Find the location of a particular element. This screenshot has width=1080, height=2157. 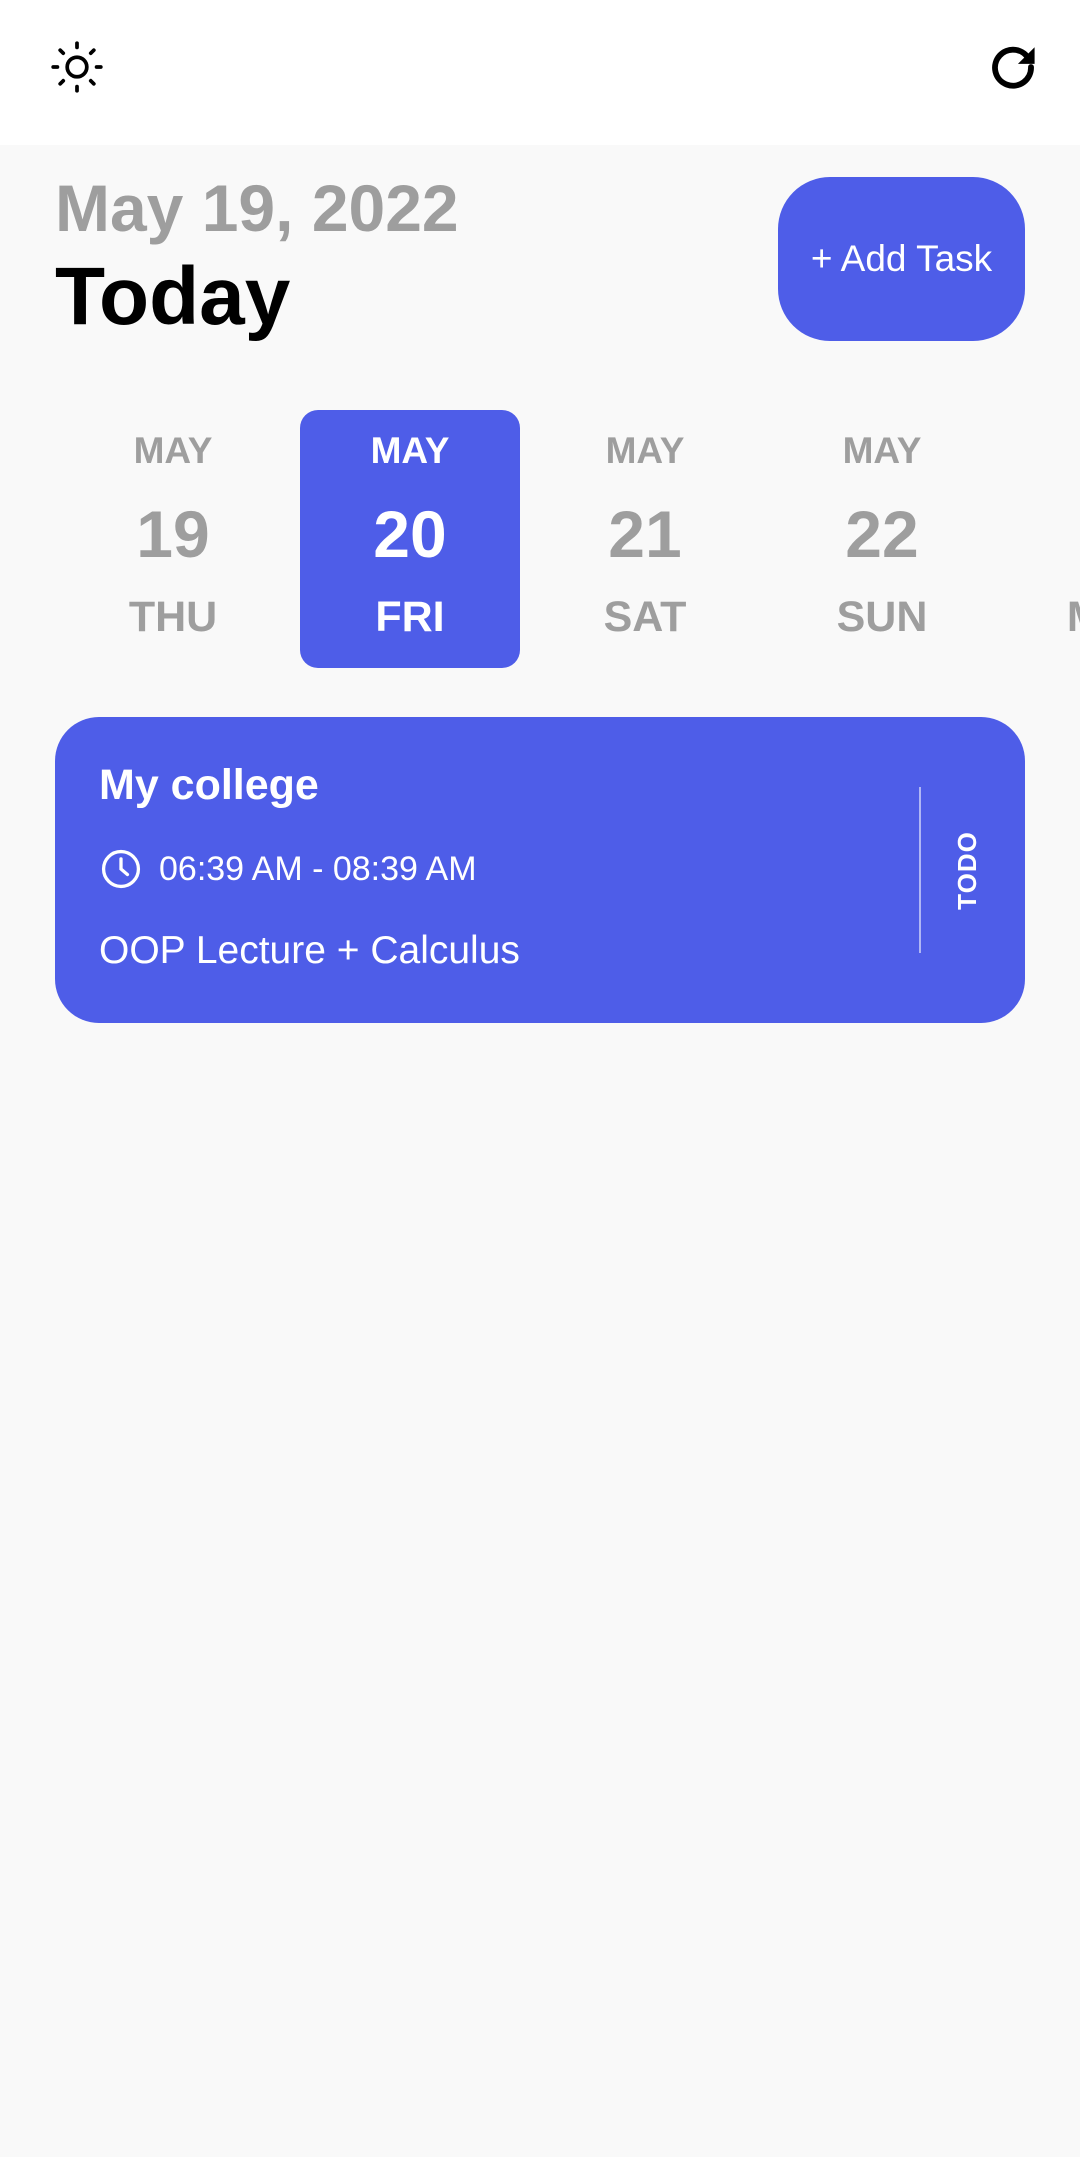

task-title: My college is located at coordinates (209, 785).